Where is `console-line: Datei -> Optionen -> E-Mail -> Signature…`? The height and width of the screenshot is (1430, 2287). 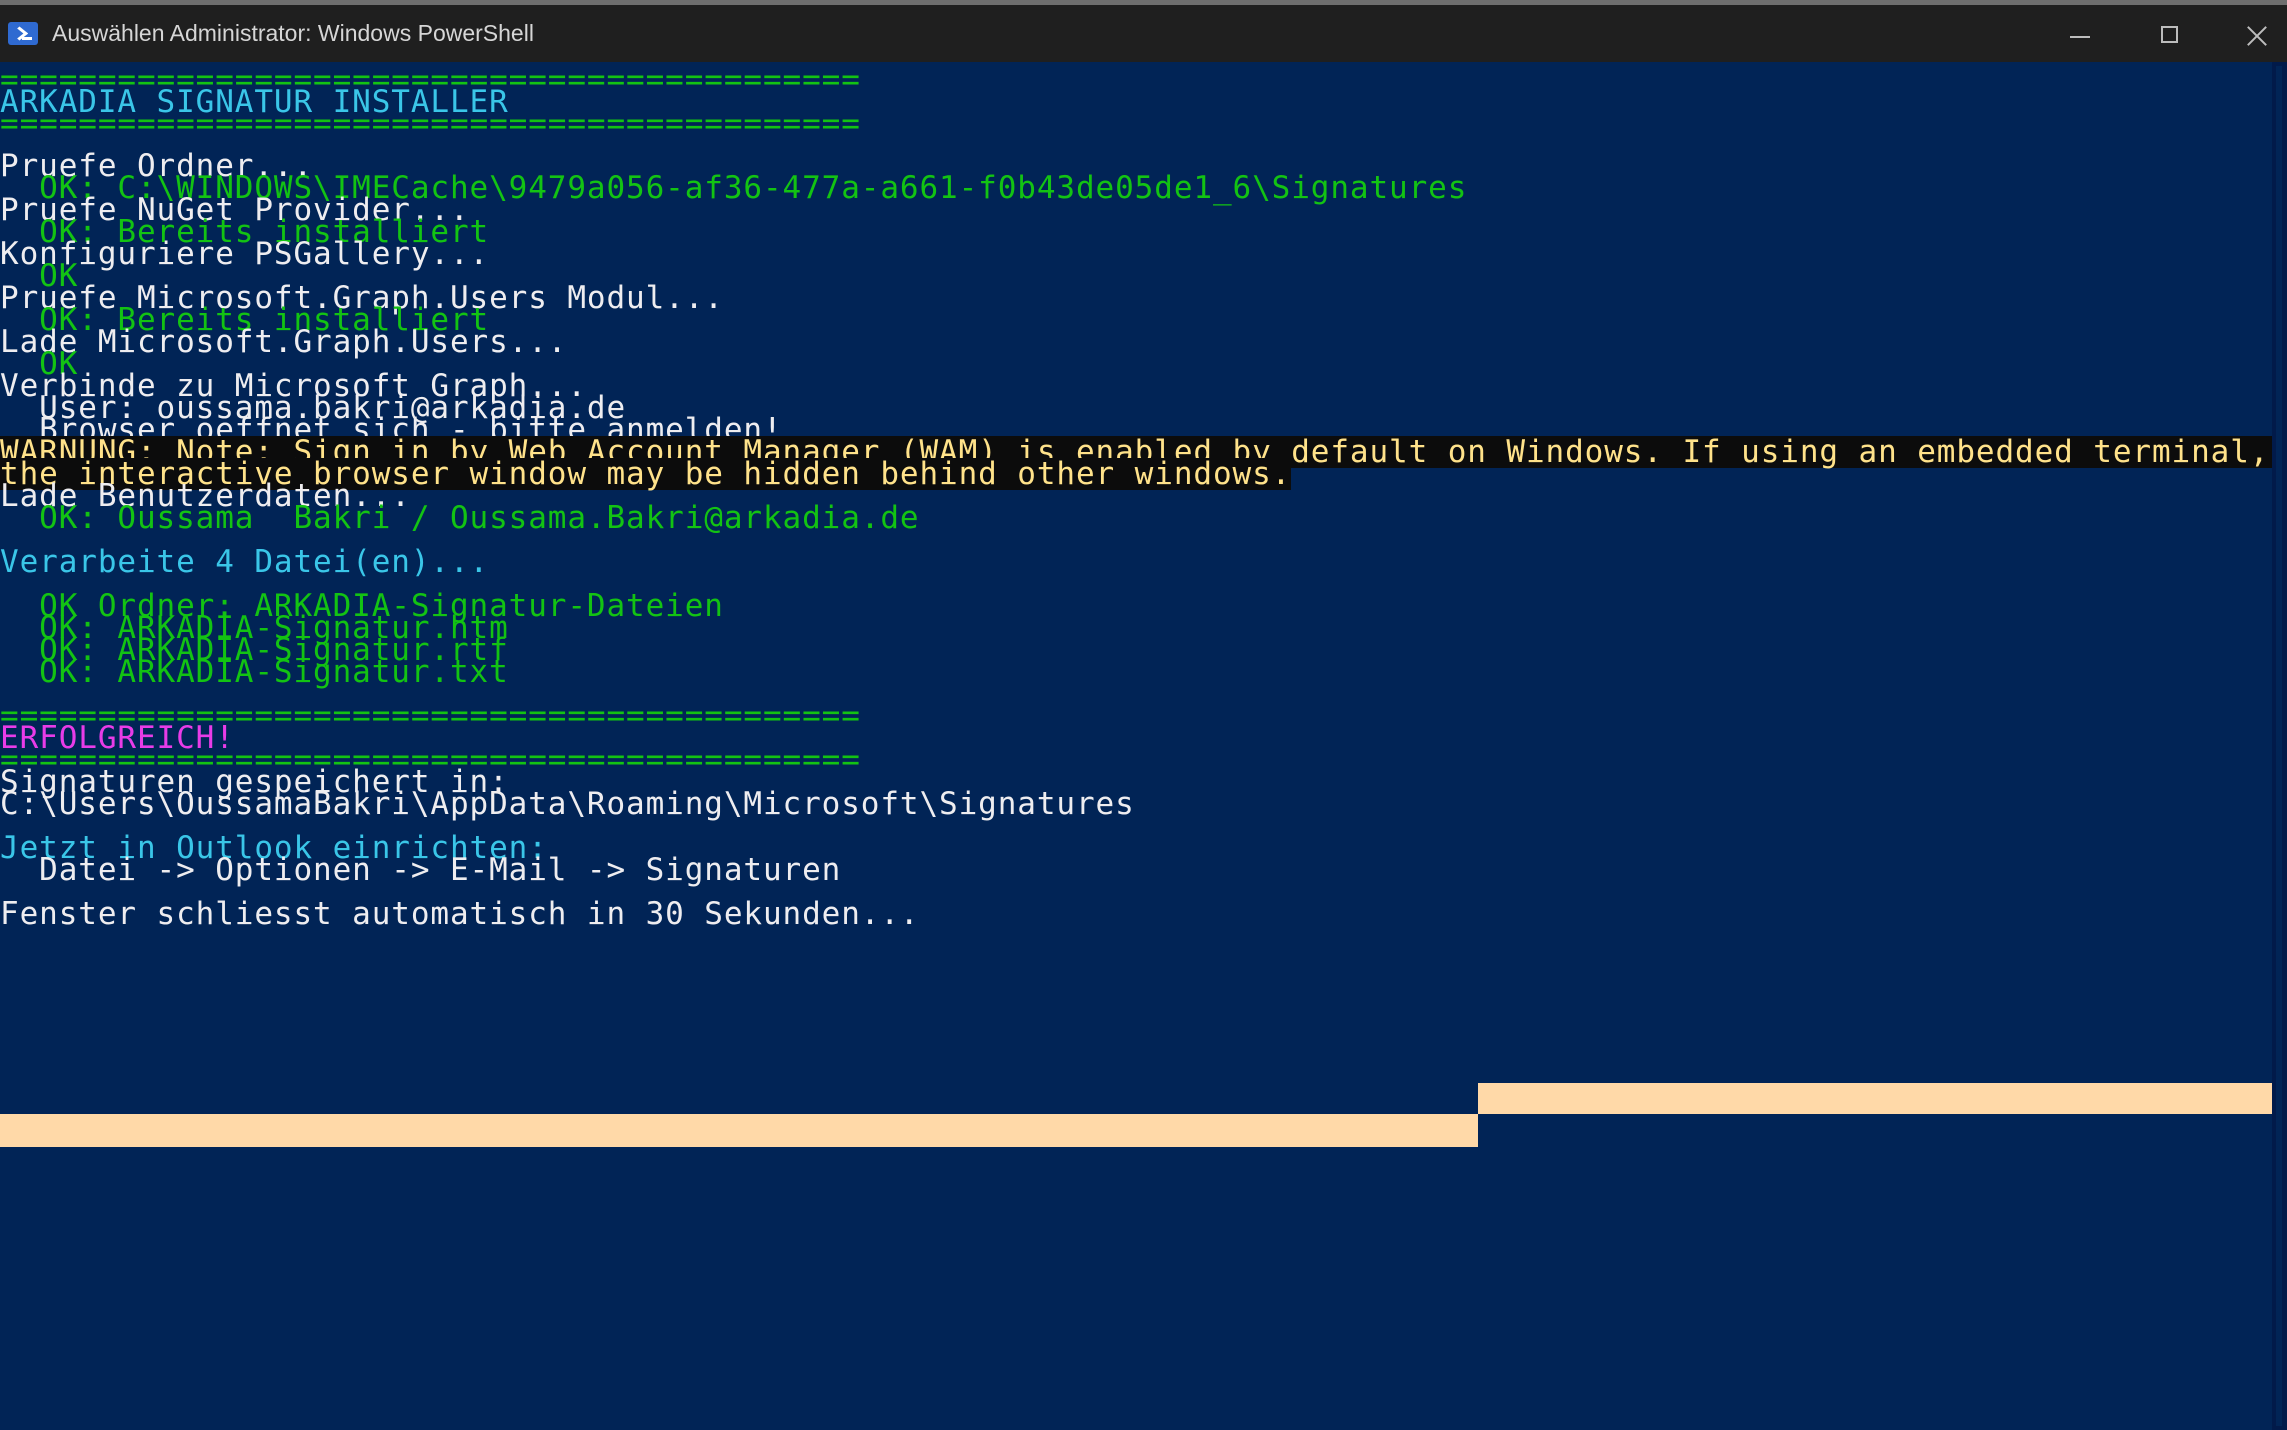
console-line: Datei -> Optionen -> E-Mail -> Signature… is located at coordinates (421, 870).